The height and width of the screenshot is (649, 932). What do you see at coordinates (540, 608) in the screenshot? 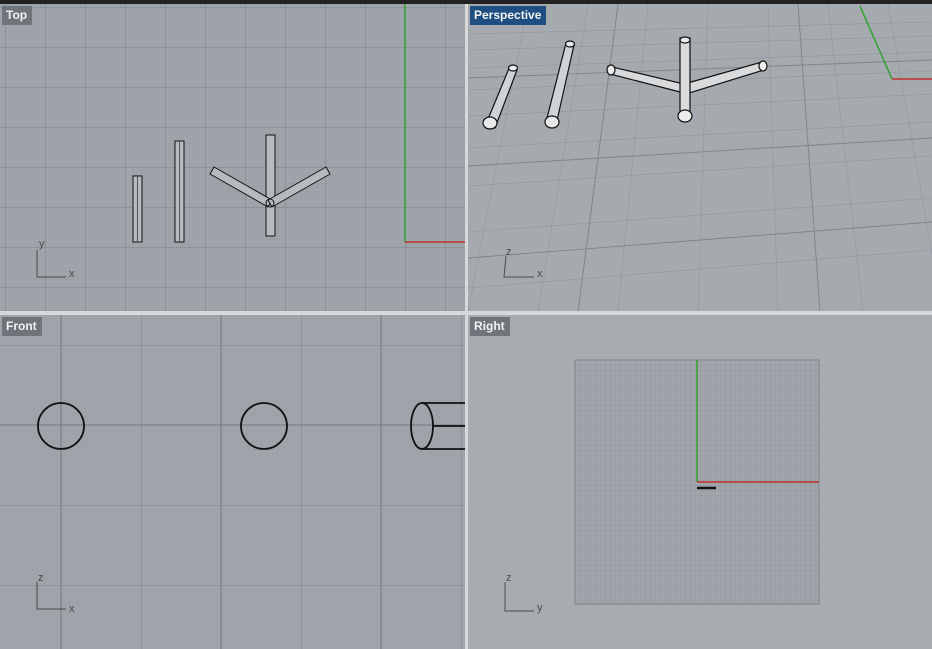
I see `axis-letter-h: y` at bounding box center [540, 608].